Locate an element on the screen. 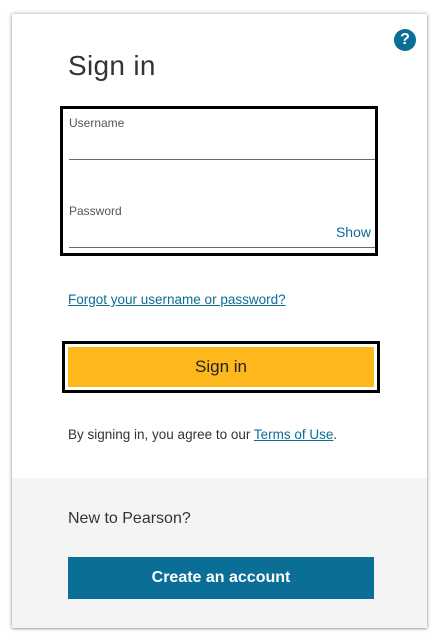 This screenshot has height=642, width=445. register-prompt: New to Pearson? is located at coordinates (129, 518).